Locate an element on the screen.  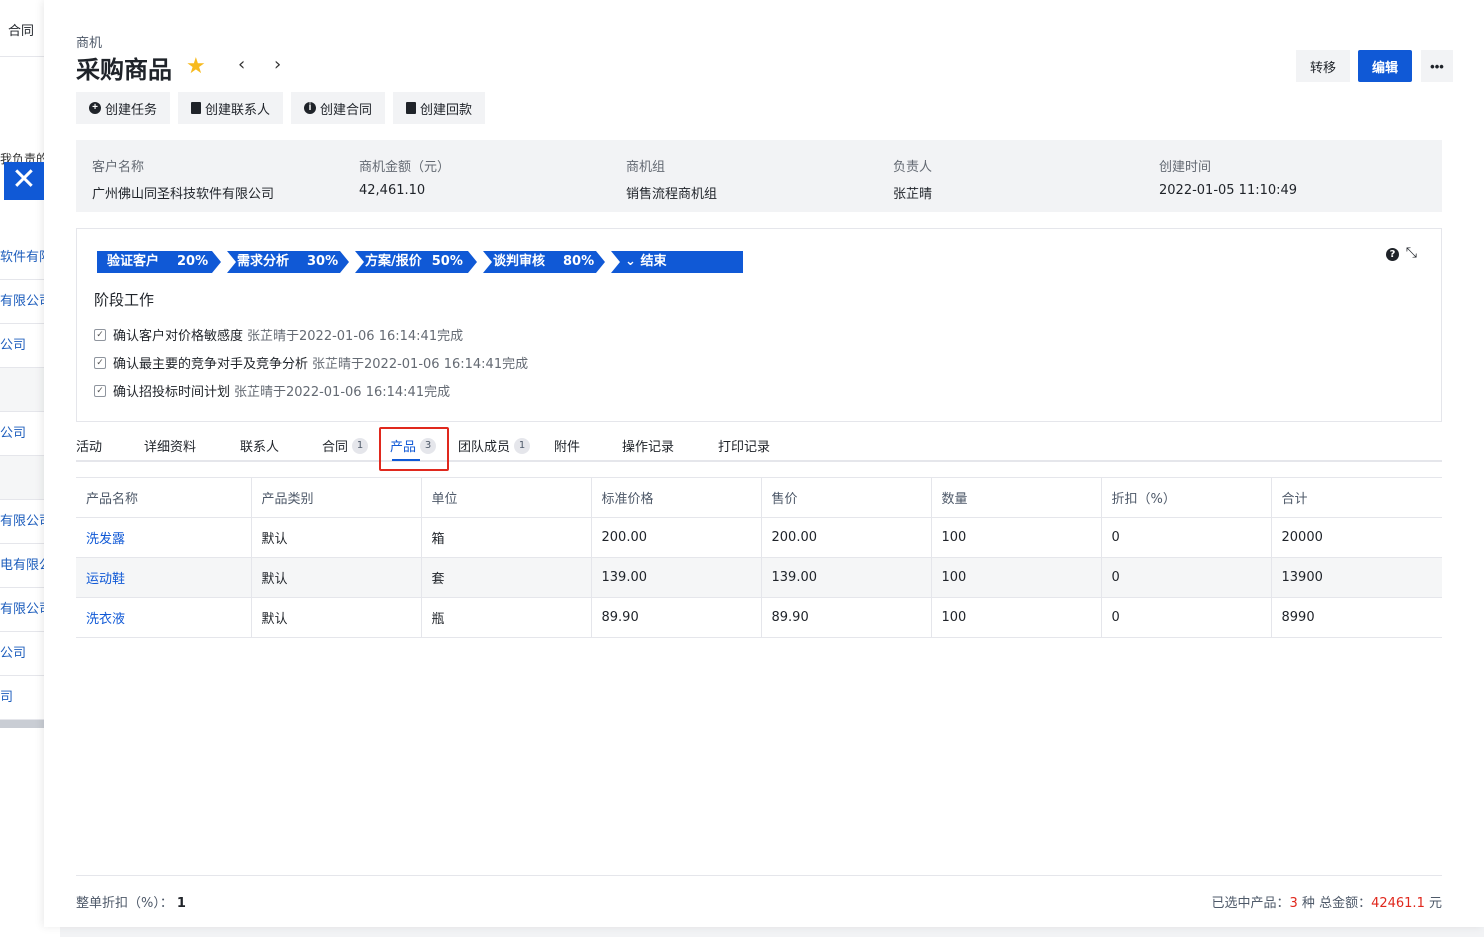
stage-name: 验证客户 is located at coordinates (133, 261).